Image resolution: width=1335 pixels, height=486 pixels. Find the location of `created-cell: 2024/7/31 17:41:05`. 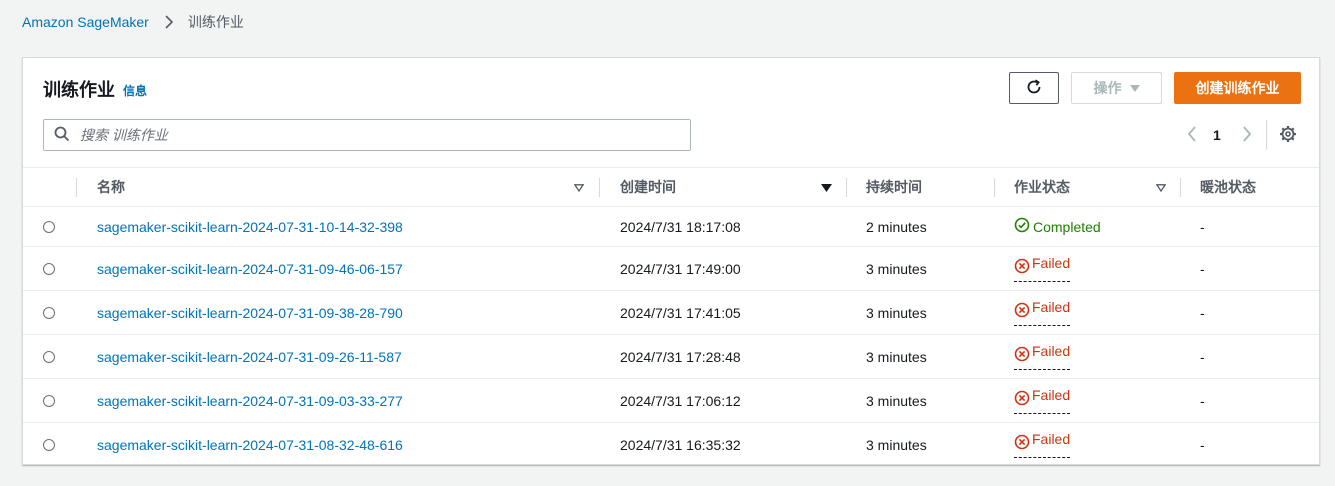

created-cell: 2024/7/31 17:41:05 is located at coordinates (722, 313).